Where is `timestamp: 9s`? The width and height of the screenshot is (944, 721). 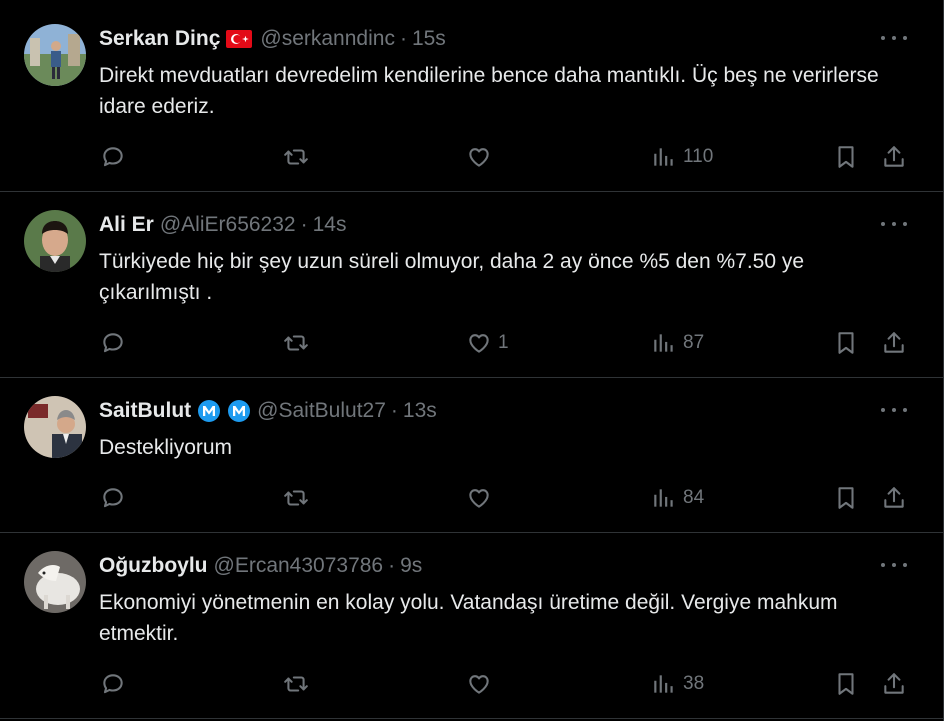 timestamp: 9s is located at coordinates (411, 566).